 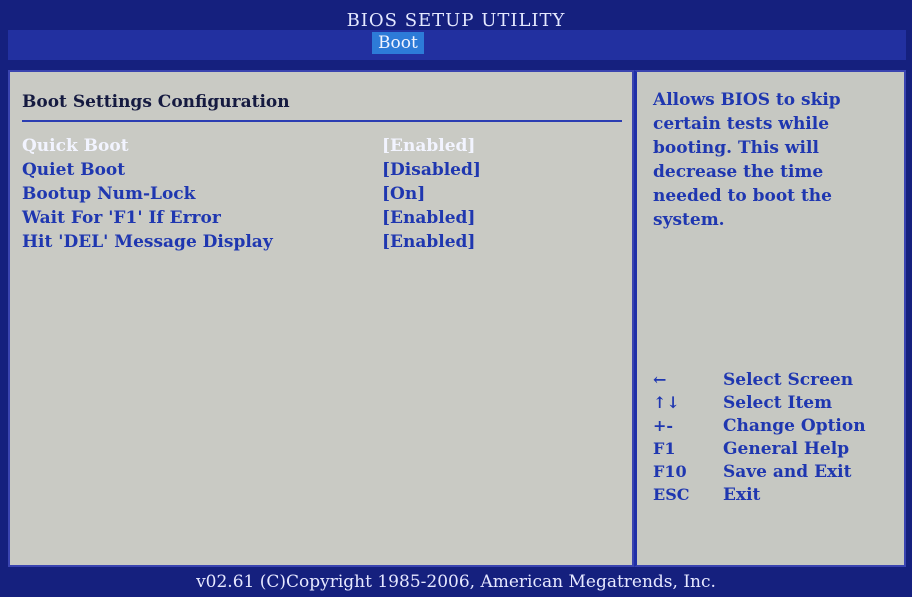 What do you see at coordinates (660, 379) in the screenshot?
I see `left-arrow-key: ←` at bounding box center [660, 379].